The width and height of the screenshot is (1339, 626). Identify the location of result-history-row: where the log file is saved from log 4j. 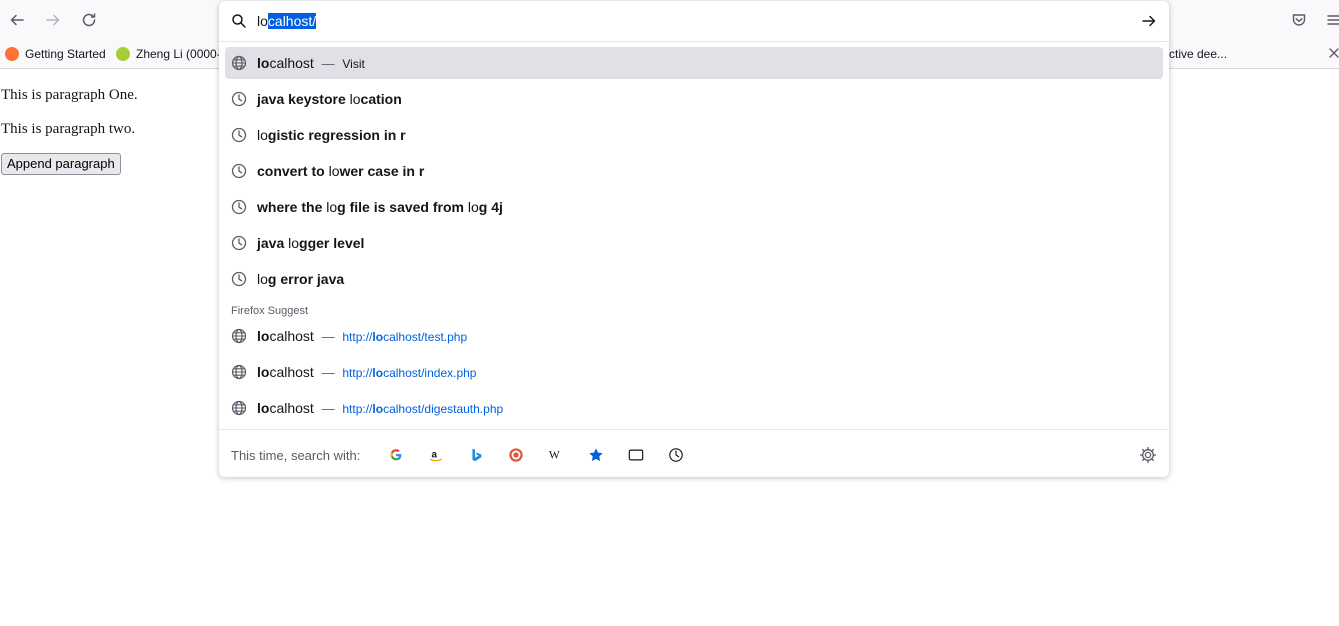
(694, 207).